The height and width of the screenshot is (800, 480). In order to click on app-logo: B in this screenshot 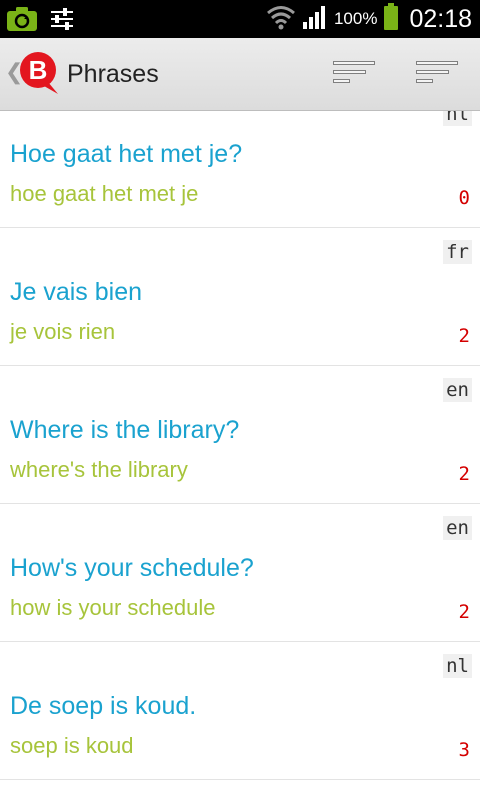, I will do `click(40, 75)`.